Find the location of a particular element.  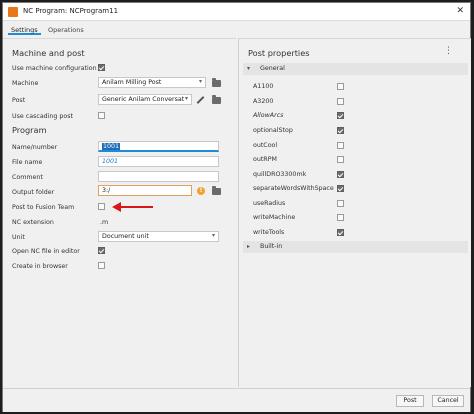

tab-operations: Operations is located at coordinates (66, 29).